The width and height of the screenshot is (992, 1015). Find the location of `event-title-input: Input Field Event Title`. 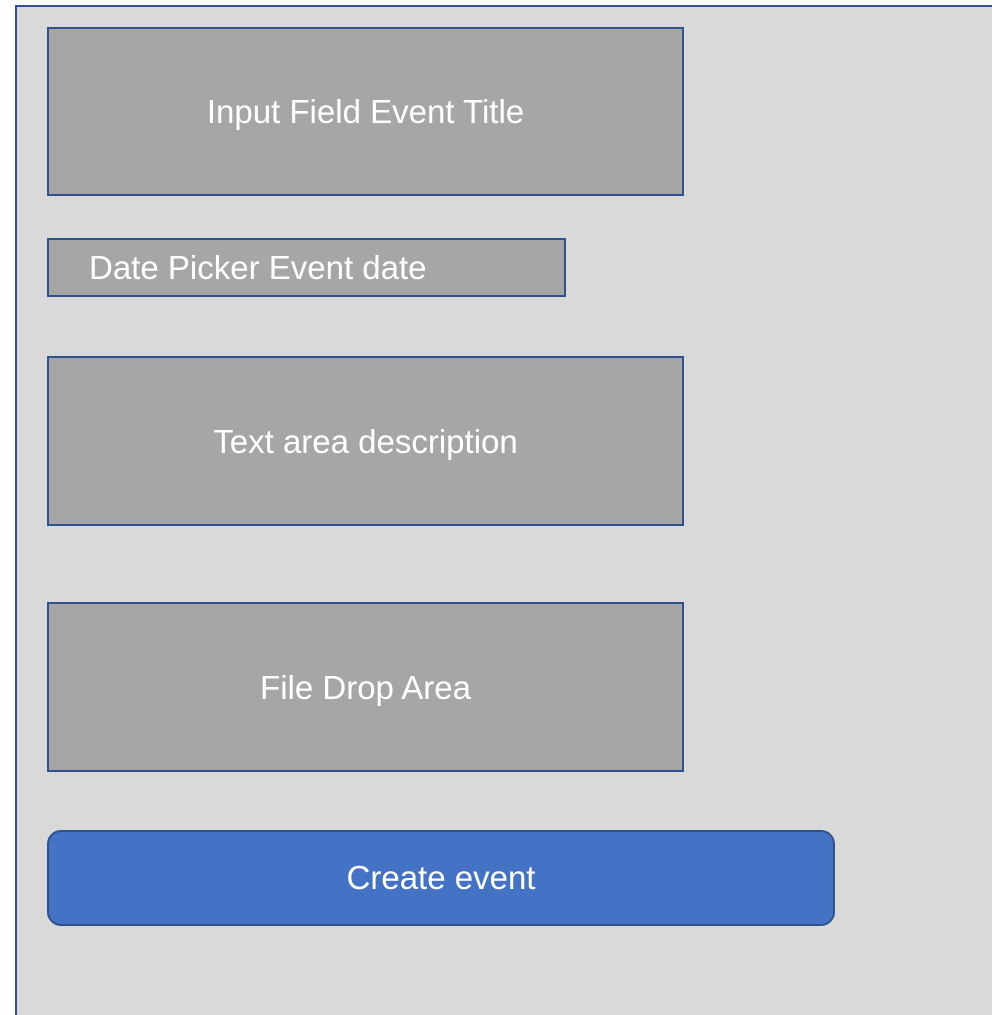

event-title-input: Input Field Event Title is located at coordinates (365, 111).